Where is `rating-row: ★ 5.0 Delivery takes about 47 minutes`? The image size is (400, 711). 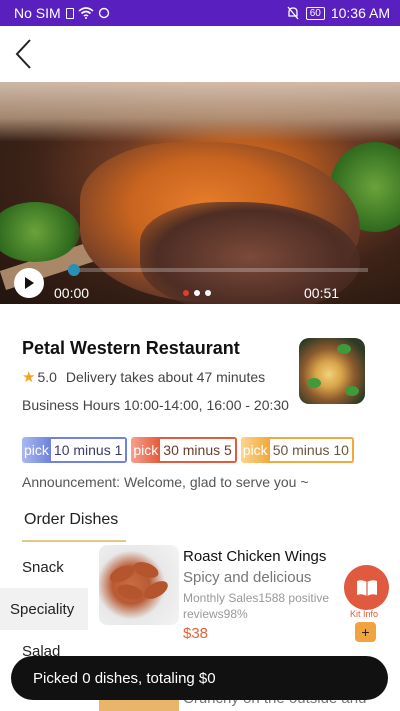 rating-row: ★ 5.0 Delivery takes about 47 minutes is located at coordinates (143, 377).